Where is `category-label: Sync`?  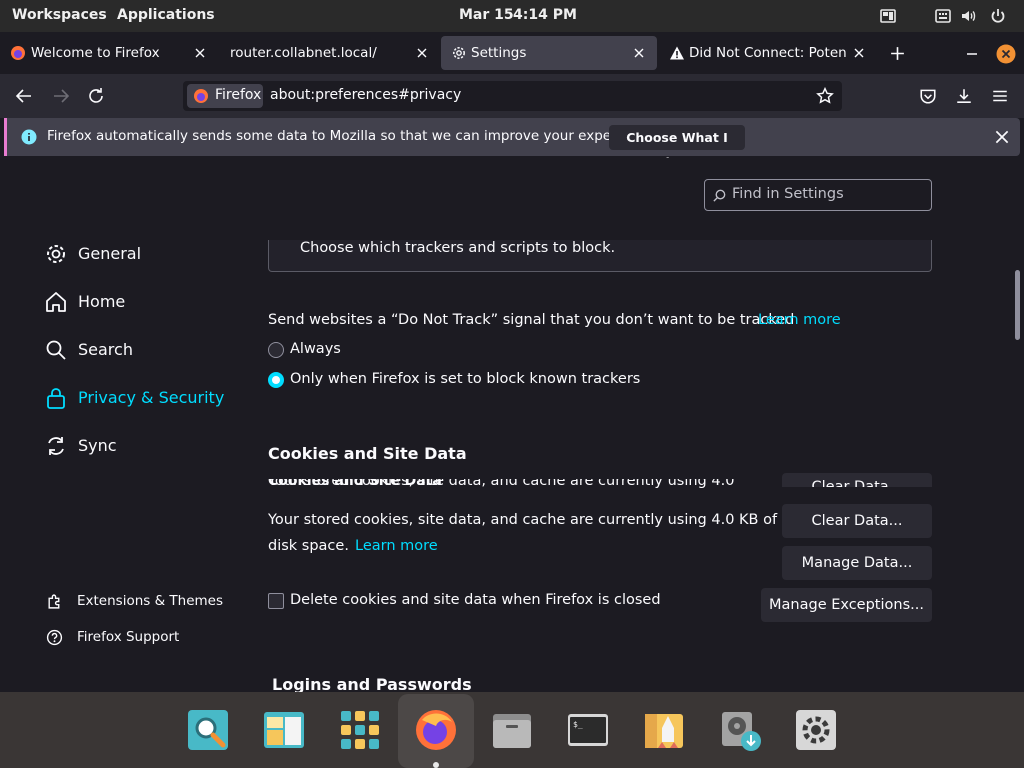 category-label: Sync is located at coordinates (97, 445).